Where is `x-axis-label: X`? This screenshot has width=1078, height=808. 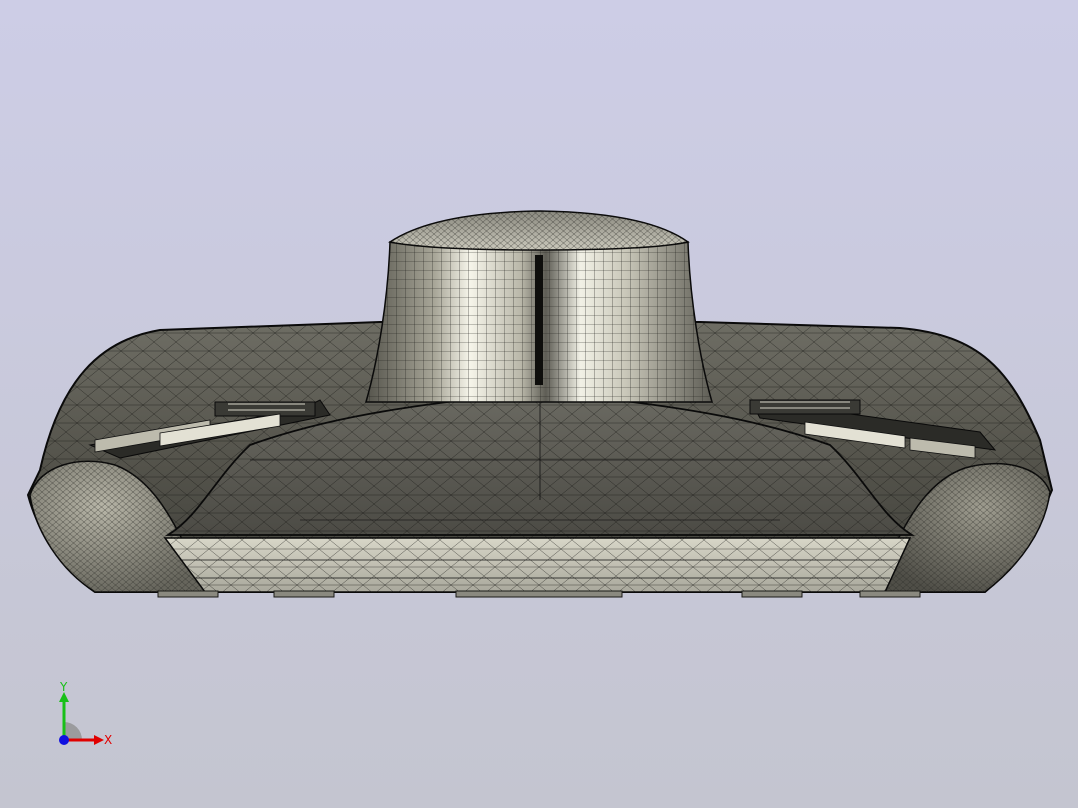 x-axis-label: X is located at coordinates (108, 740).